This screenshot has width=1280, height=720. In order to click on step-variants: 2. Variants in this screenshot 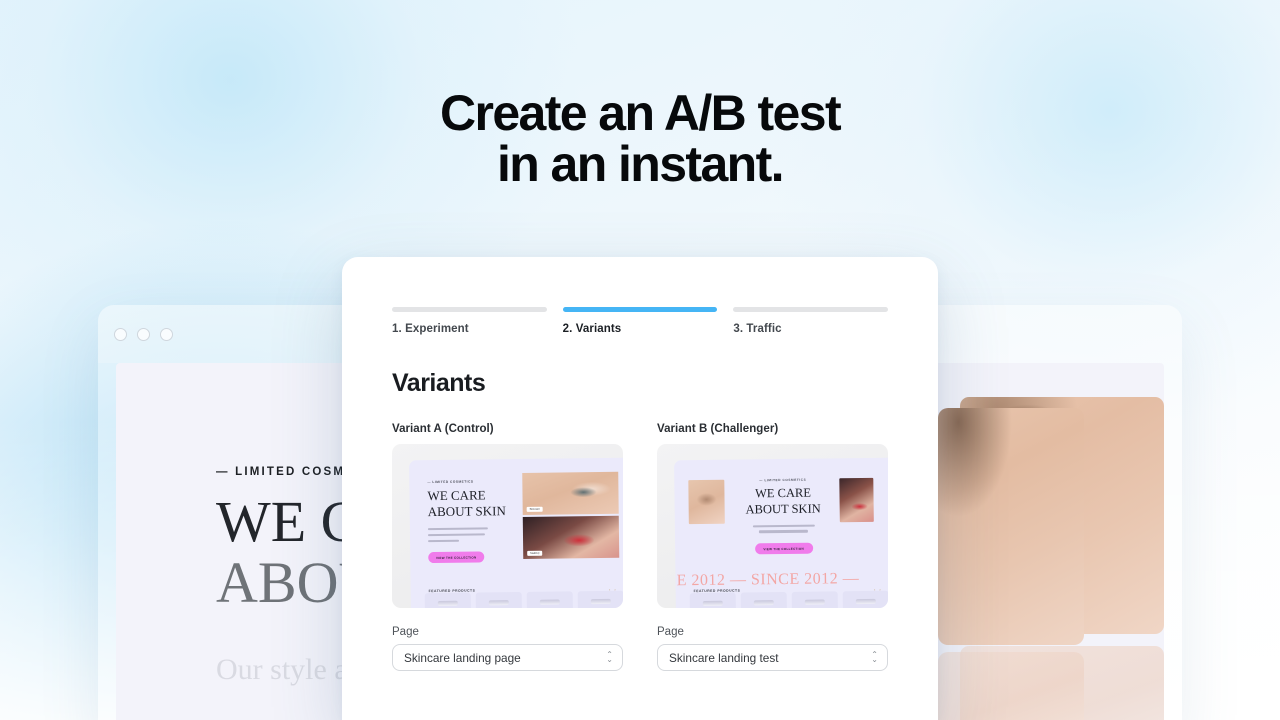, I will do `click(640, 321)`.